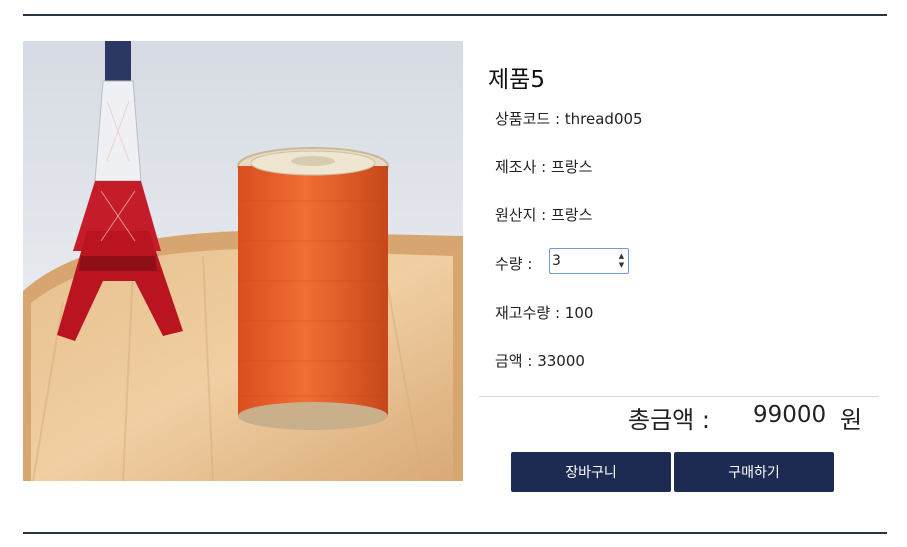 This screenshot has height=547, width=907. Describe the element at coordinates (544, 313) in the screenshot. I see `stock-count: 재고수량 : 100` at that location.